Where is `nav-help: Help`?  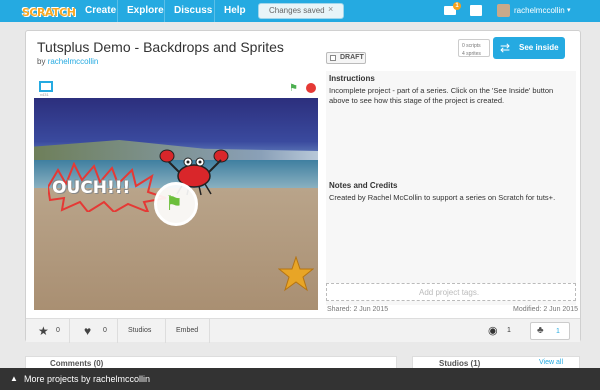 nav-help: Help is located at coordinates (235, 10).